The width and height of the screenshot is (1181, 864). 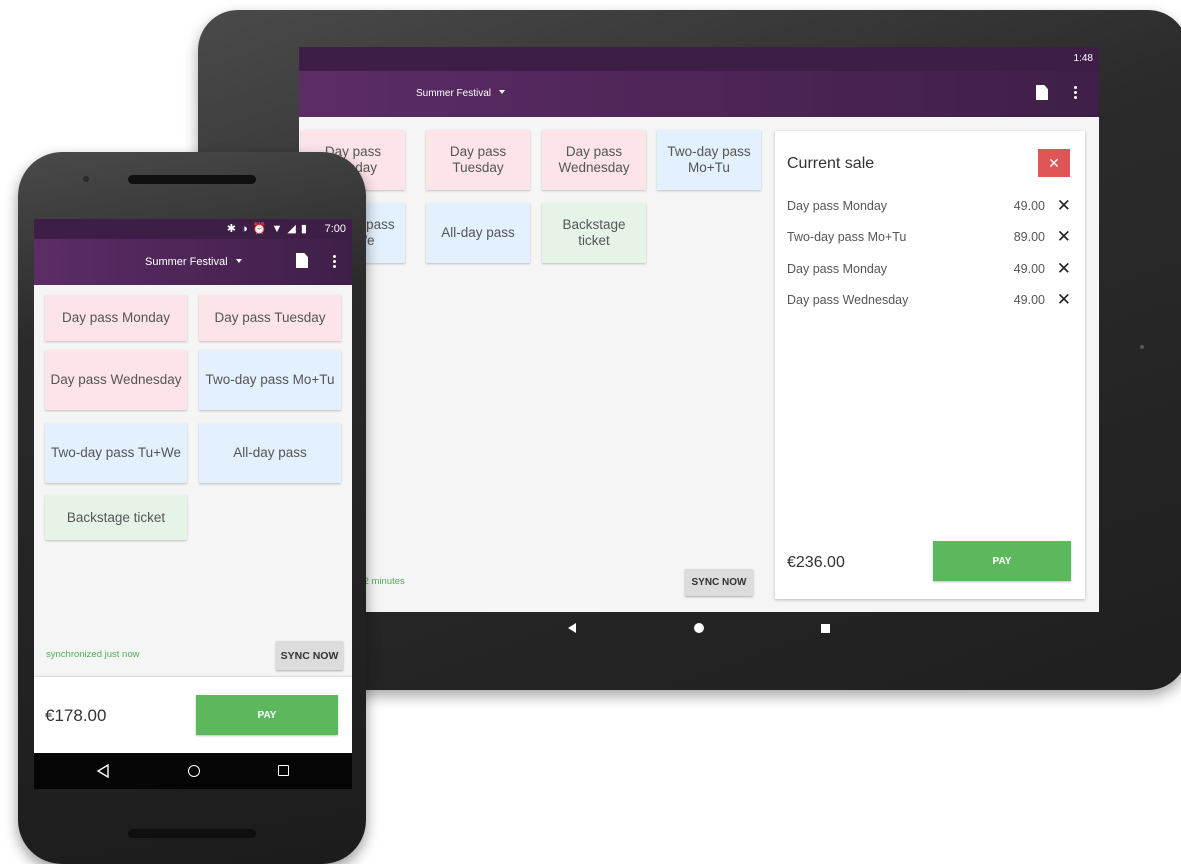 I want to click on close-icon: ✕, so click(x=1054, y=162).